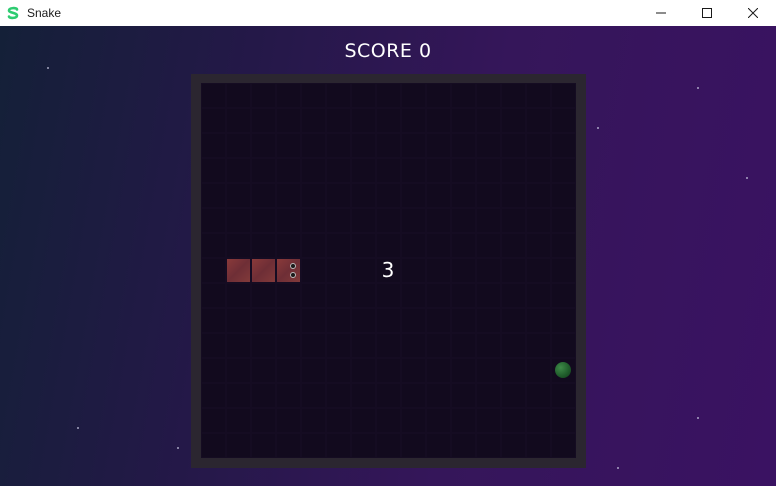  What do you see at coordinates (288, 270) in the screenshot?
I see `snake-head` at bounding box center [288, 270].